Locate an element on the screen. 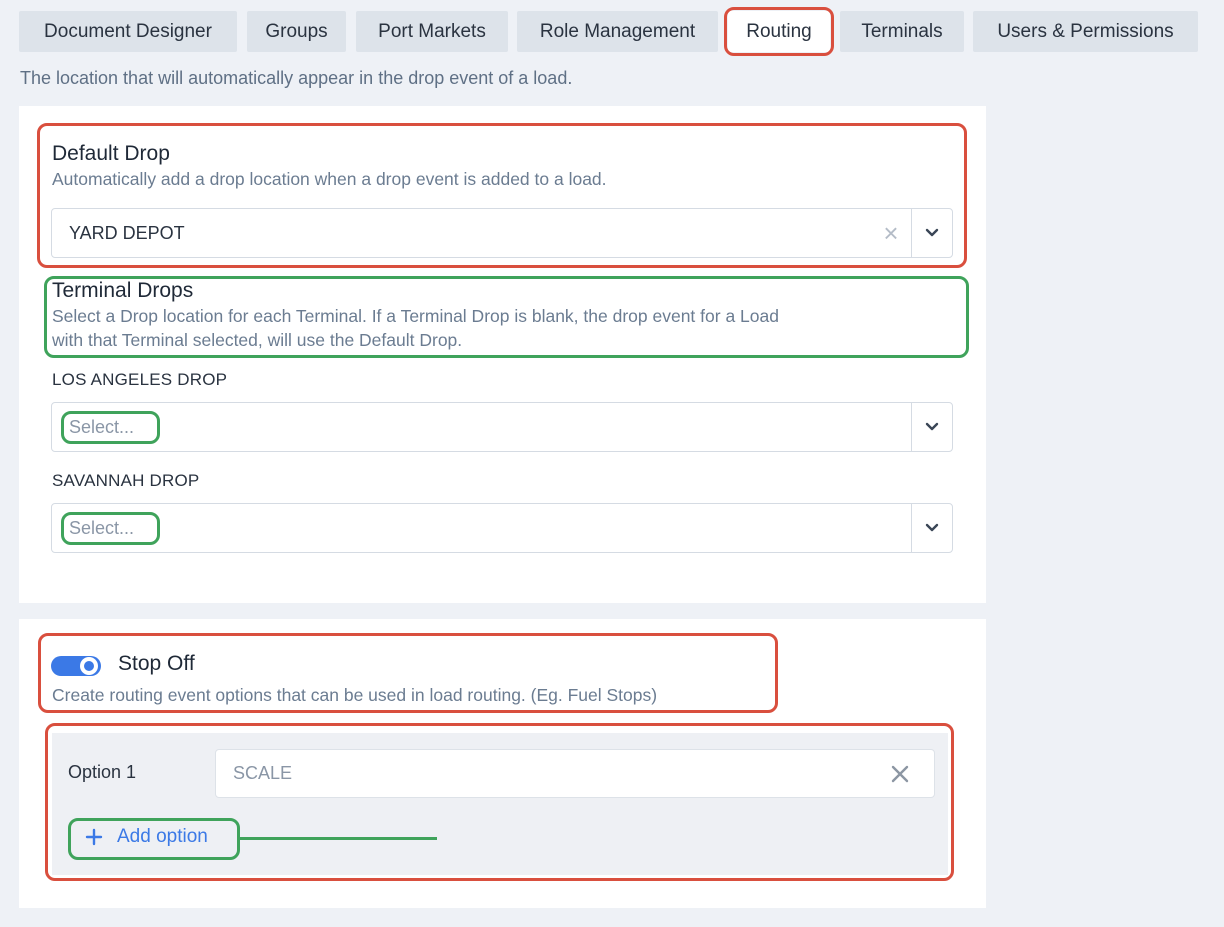 Image resolution: width=1224 pixels, height=927 pixels. tab-document-designer: Document Designer is located at coordinates (128, 31).